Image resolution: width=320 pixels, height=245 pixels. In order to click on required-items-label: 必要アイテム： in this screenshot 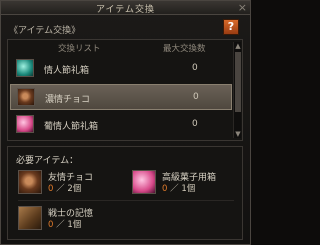, I will do `click(47, 161)`.